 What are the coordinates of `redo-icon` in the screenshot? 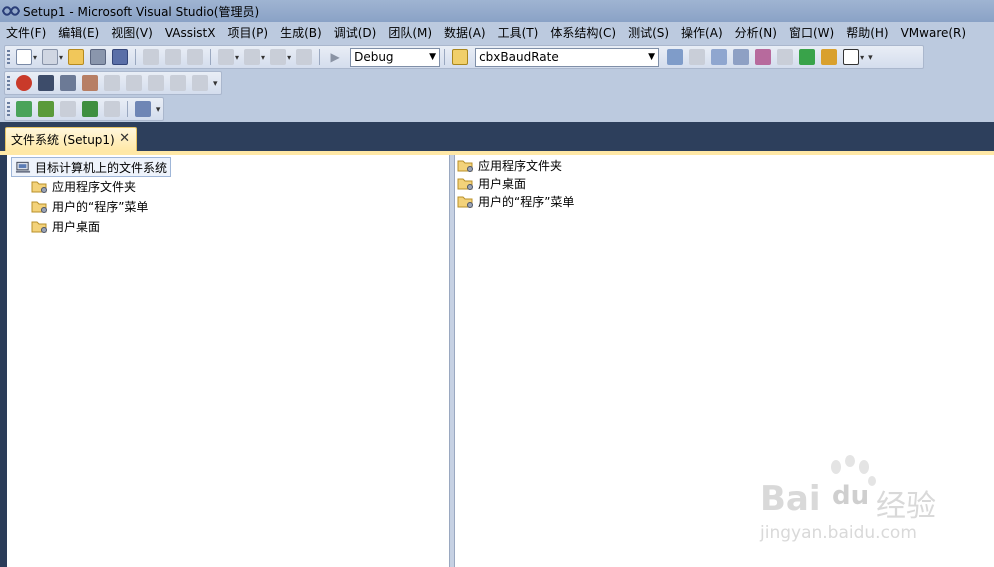 It's located at (252, 57).